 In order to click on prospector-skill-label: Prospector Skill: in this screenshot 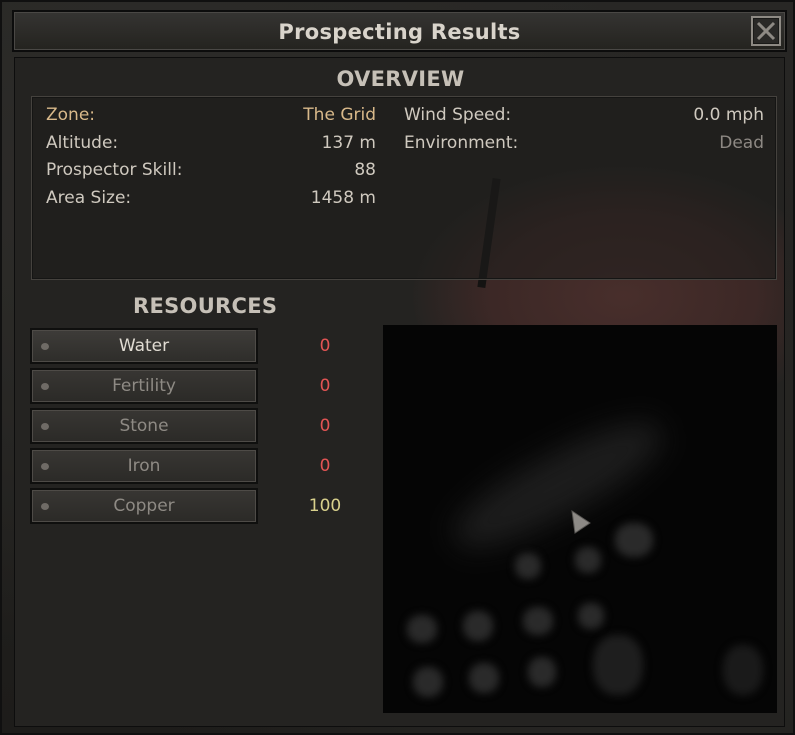, I will do `click(114, 170)`.